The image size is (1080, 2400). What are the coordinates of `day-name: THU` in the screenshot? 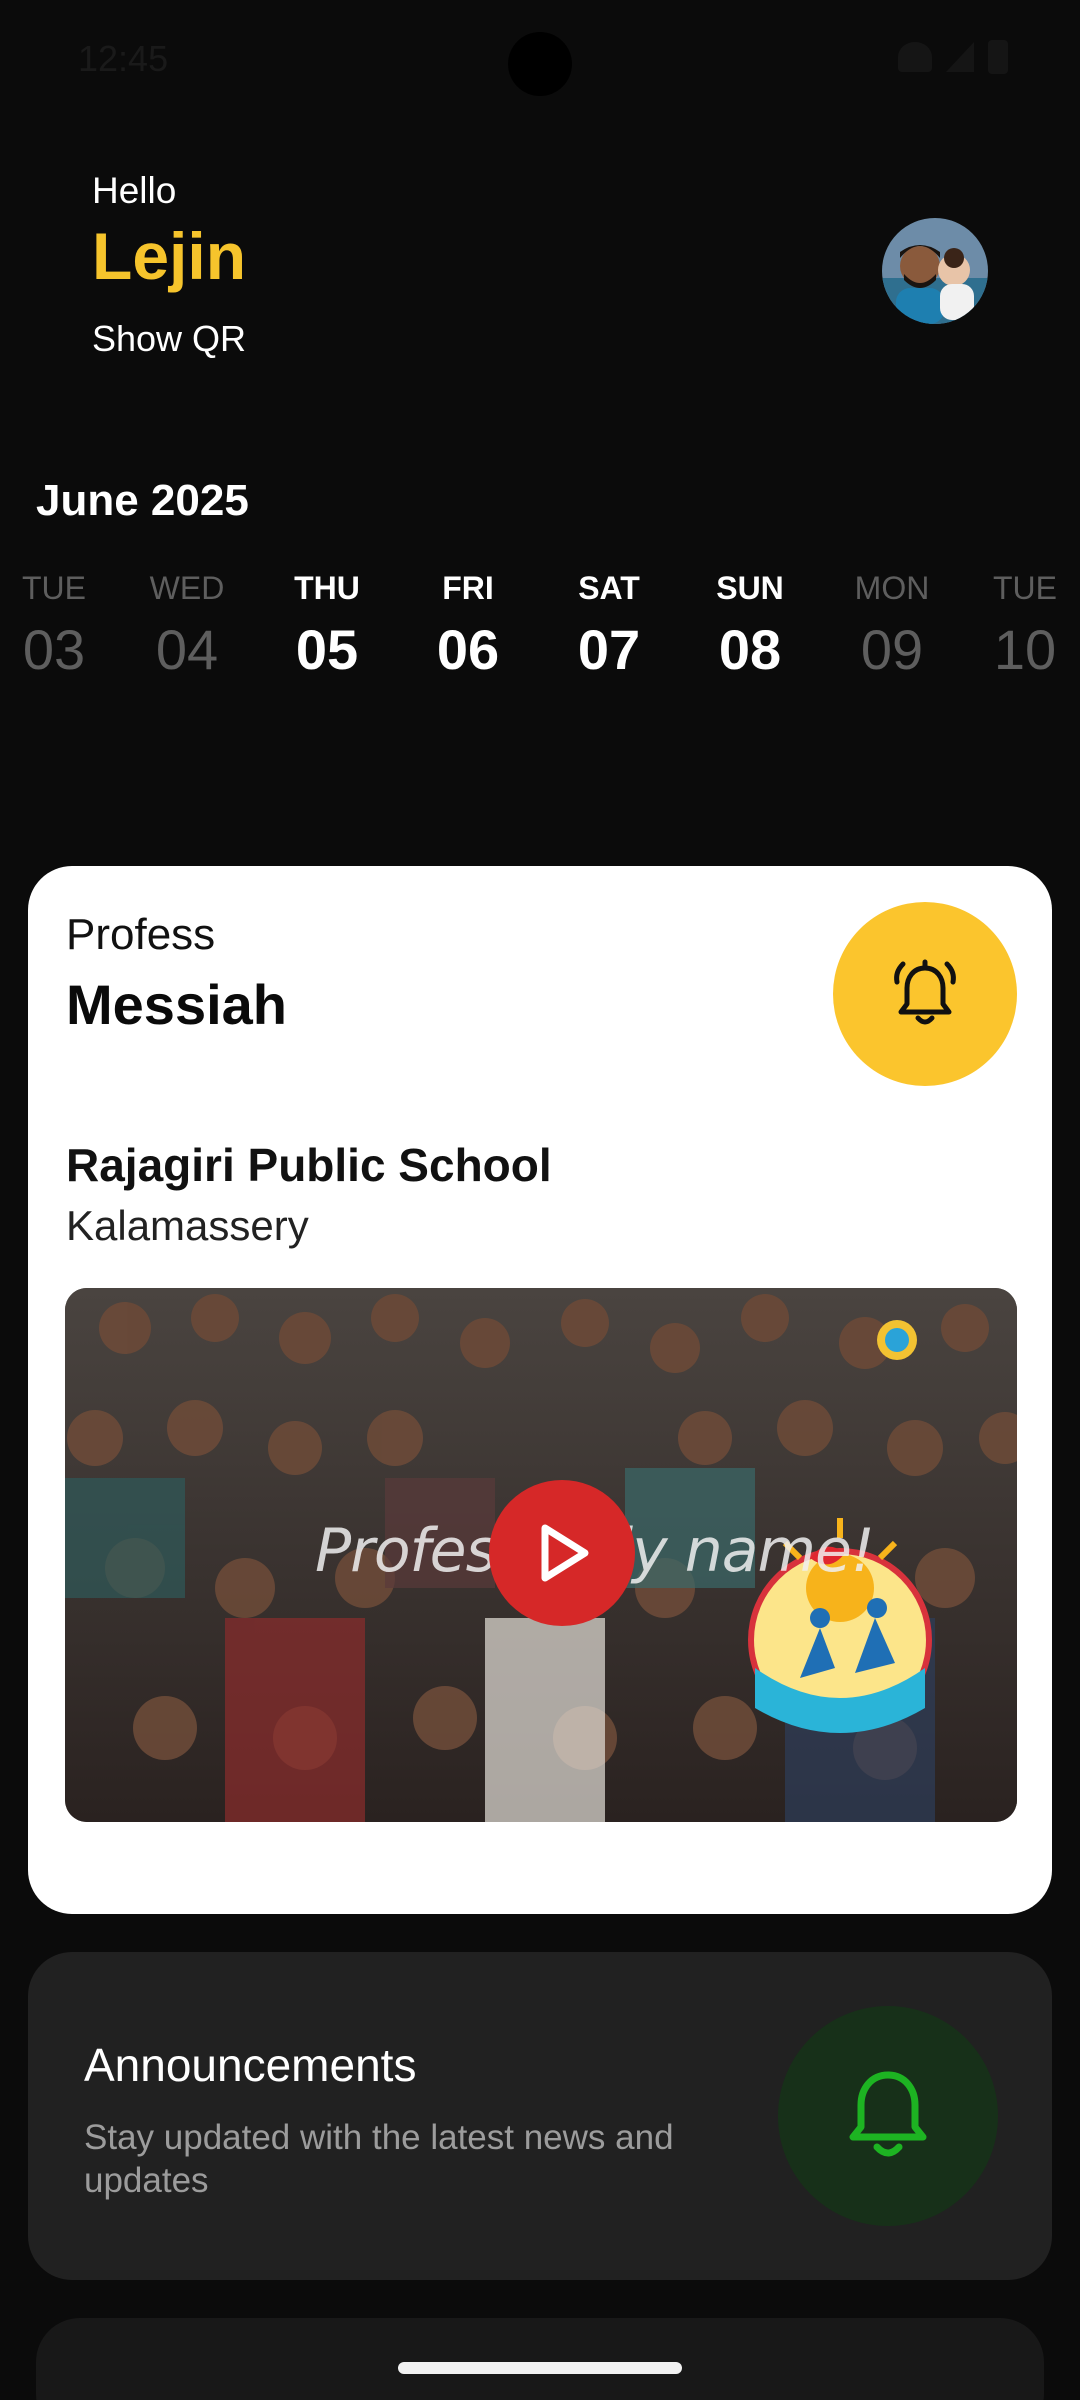 It's located at (327, 588).